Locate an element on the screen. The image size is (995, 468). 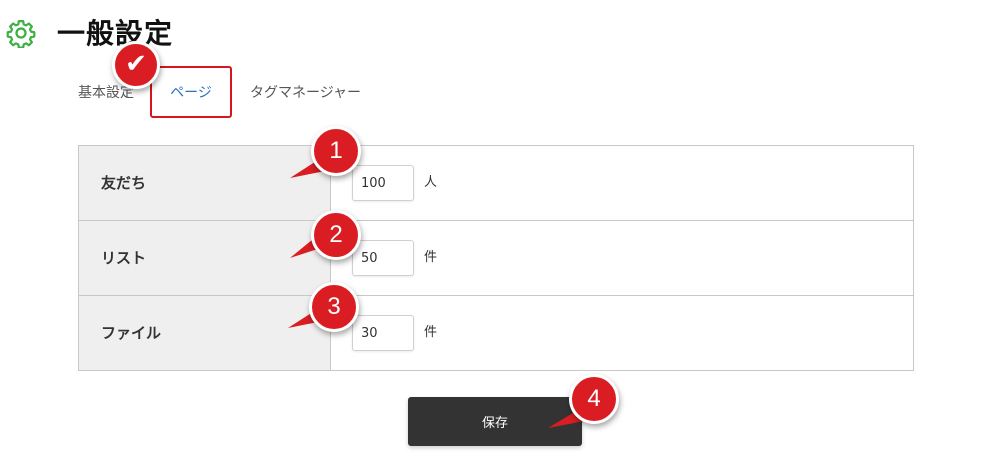
tab-tag-manager: タグマネージャー is located at coordinates (305, 95).